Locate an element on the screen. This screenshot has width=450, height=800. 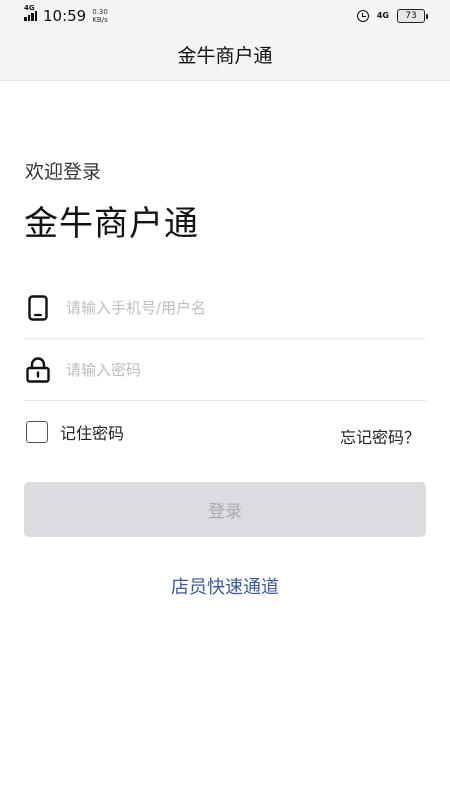
network-speed-value: 0.30 is located at coordinates (100, 12).